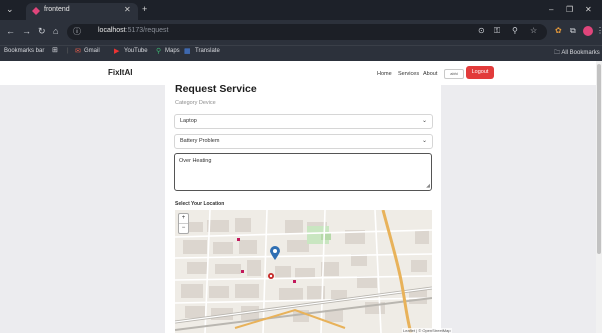 This screenshot has height=333, width=602. Describe the element at coordinates (481, 30) in the screenshot. I see `location-icon: ⊙` at that location.